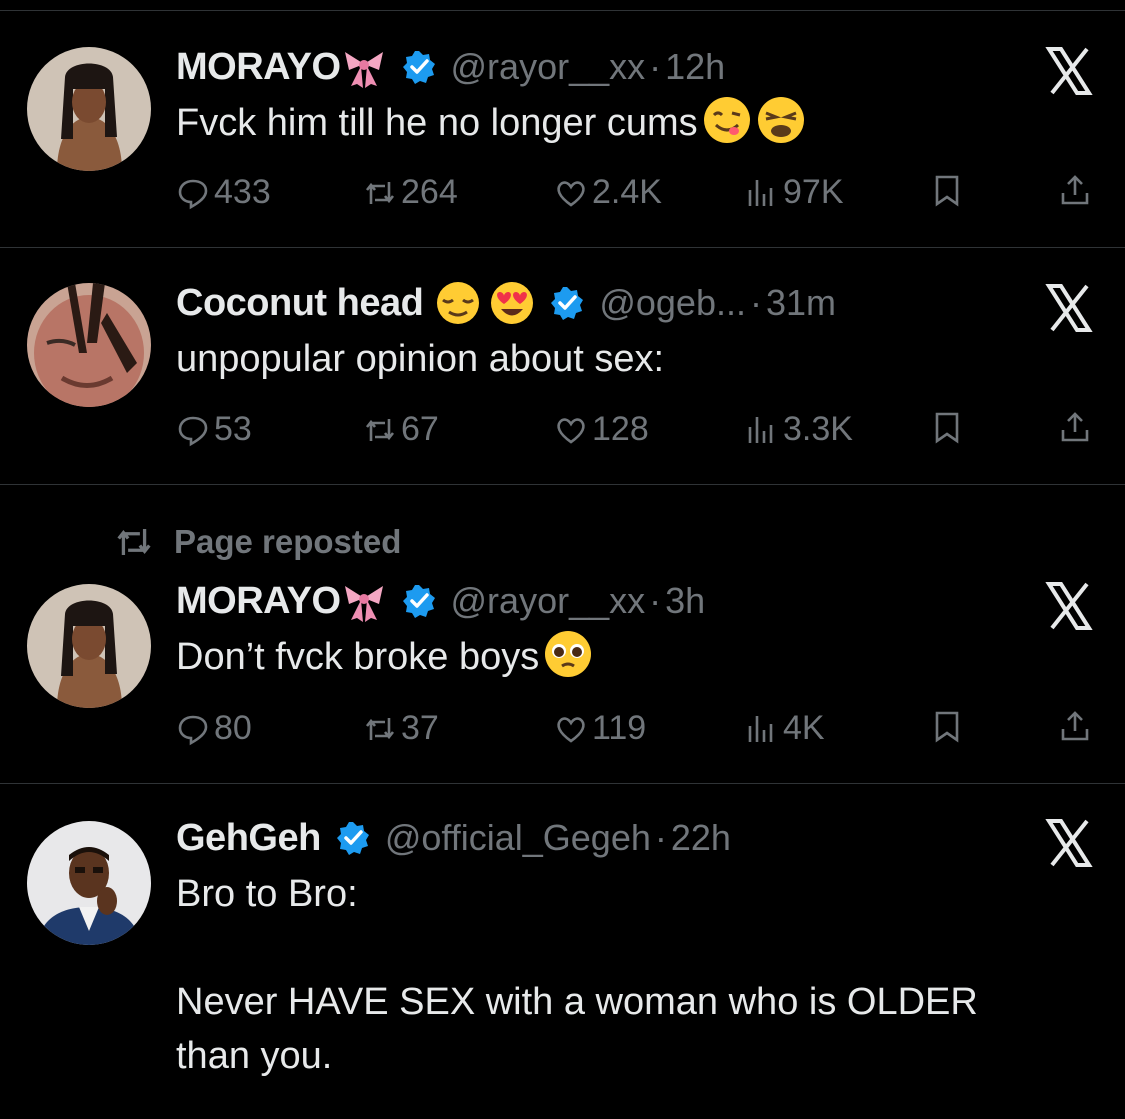 Image resolution: width=1125 pixels, height=1119 pixels. Describe the element at coordinates (288, 541) in the screenshot. I see `repost-context-label: Page reposted` at that location.